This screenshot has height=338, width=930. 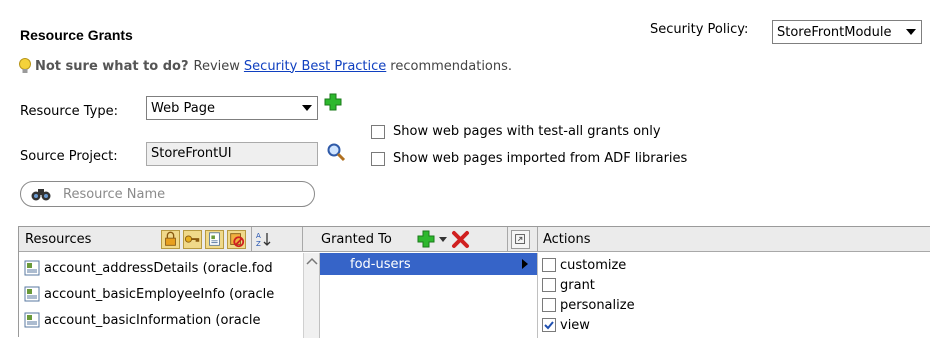 What do you see at coordinates (733, 295) in the screenshot?
I see `actions-list: customize grant personalize view` at bounding box center [733, 295].